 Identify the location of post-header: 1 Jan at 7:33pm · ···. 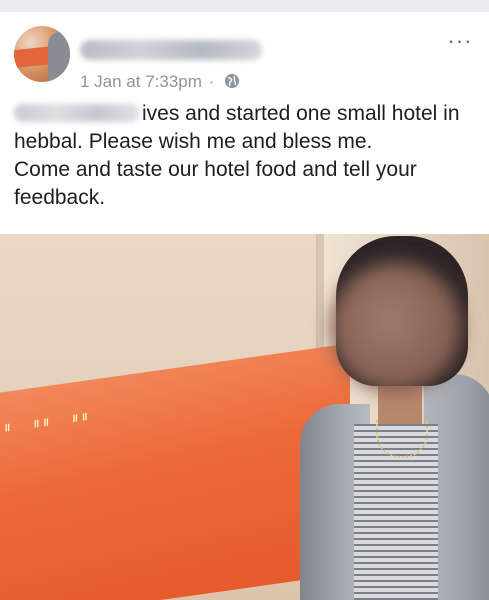
(244, 58).